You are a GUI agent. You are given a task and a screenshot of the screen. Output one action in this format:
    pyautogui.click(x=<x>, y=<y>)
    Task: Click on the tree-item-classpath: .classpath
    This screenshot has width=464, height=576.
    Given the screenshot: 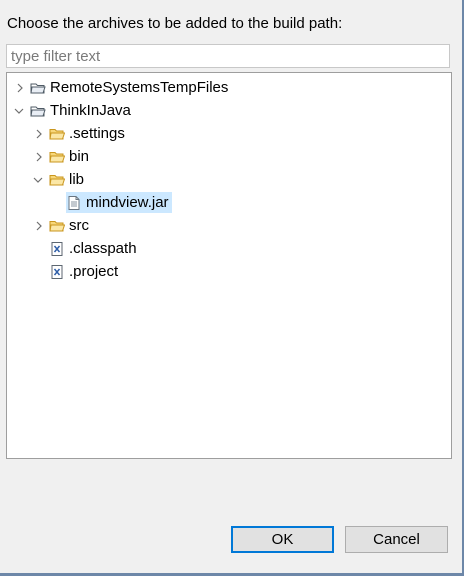 What is the action you would take?
    pyautogui.click(x=93, y=248)
    